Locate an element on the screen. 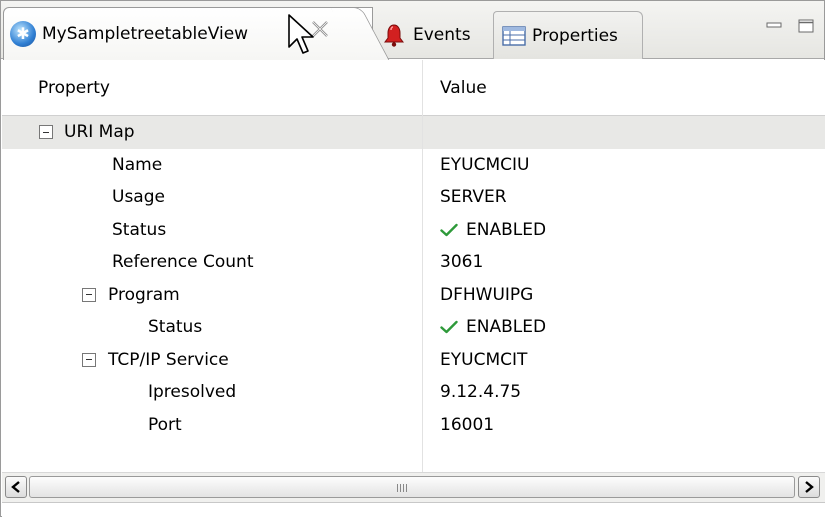 This screenshot has height=517, width=825. properties-table-icon is located at coordinates (514, 35).